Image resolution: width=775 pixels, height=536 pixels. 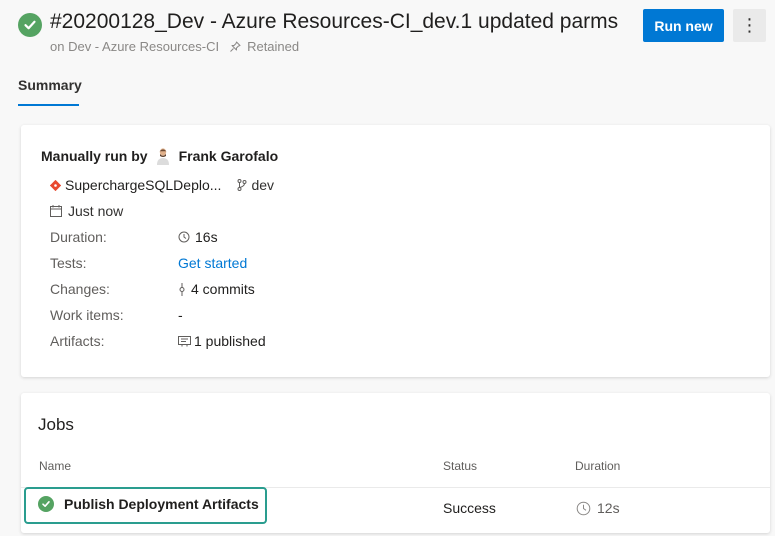 What do you see at coordinates (30, 25) in the screenshot?
I see `success-status-icon` at bounding box center [30, 25].